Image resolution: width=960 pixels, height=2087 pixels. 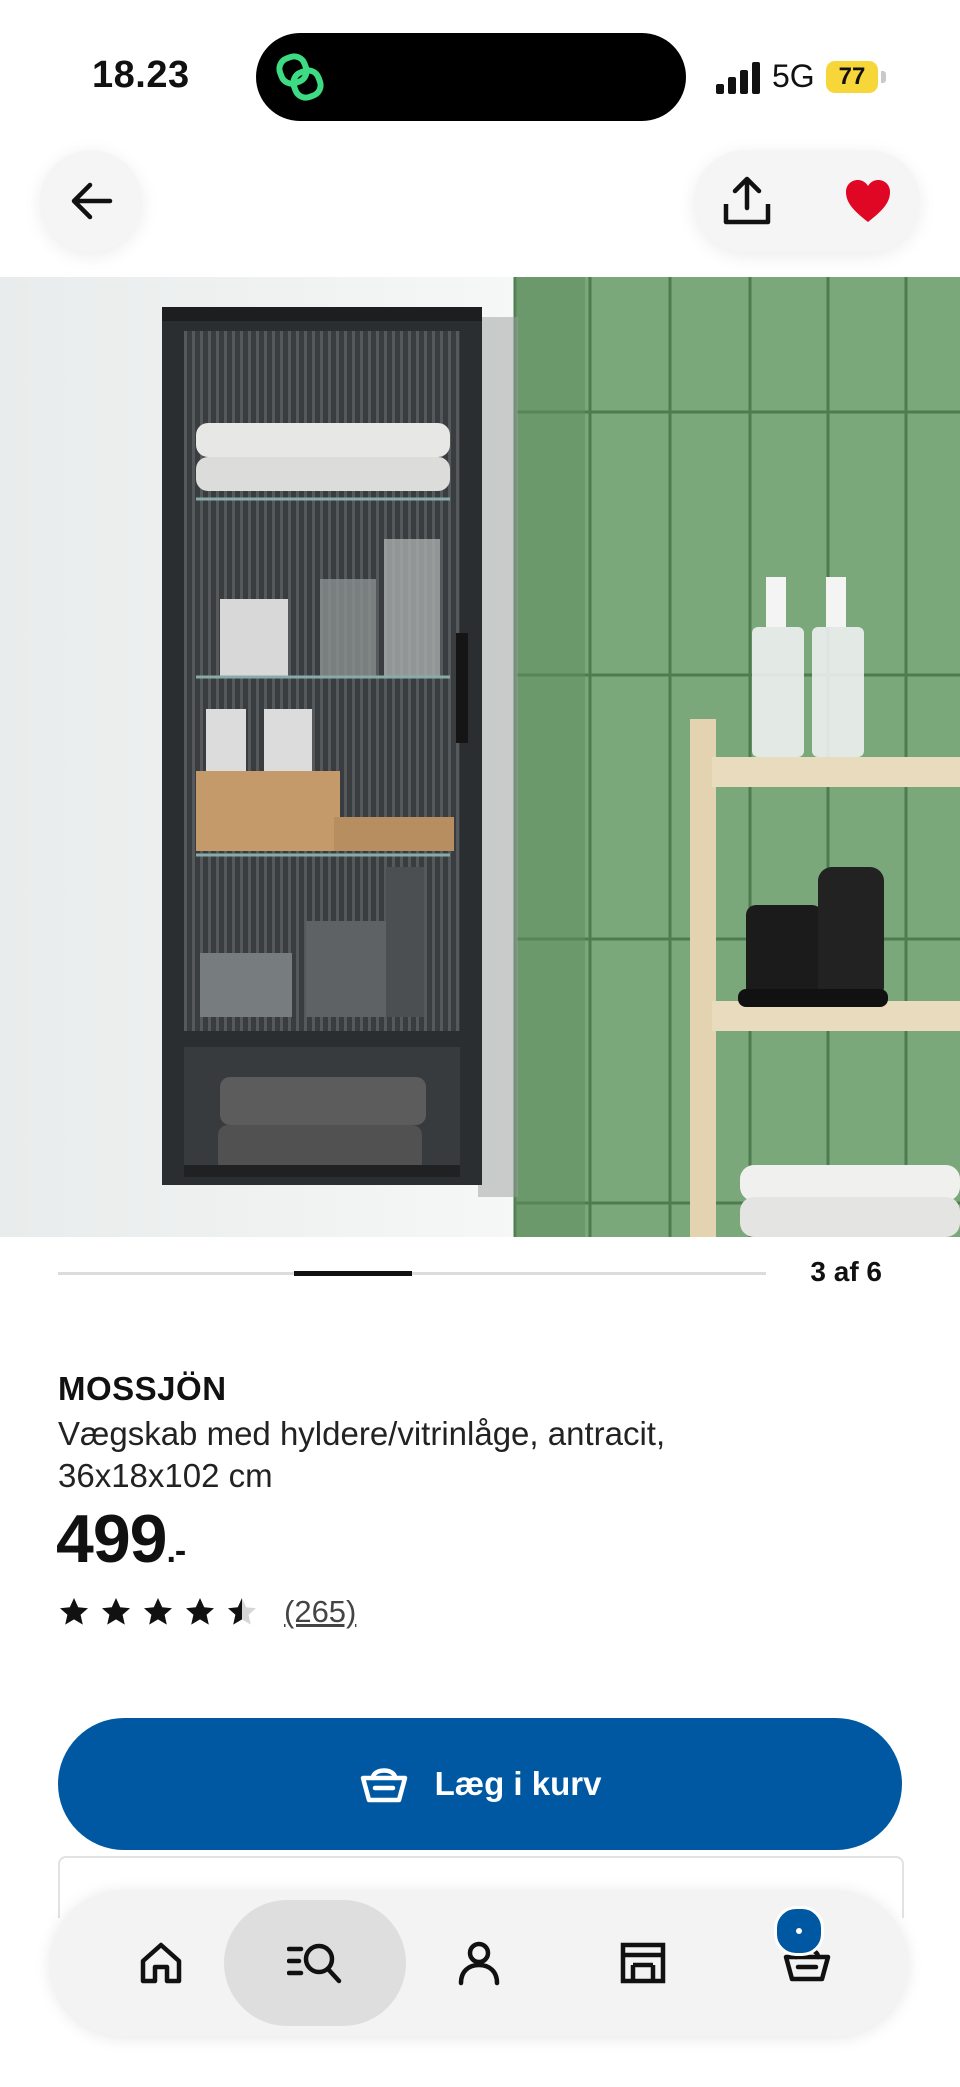 I want to click on product-name: MOSSJÖN, so click(x=142, y=1388).